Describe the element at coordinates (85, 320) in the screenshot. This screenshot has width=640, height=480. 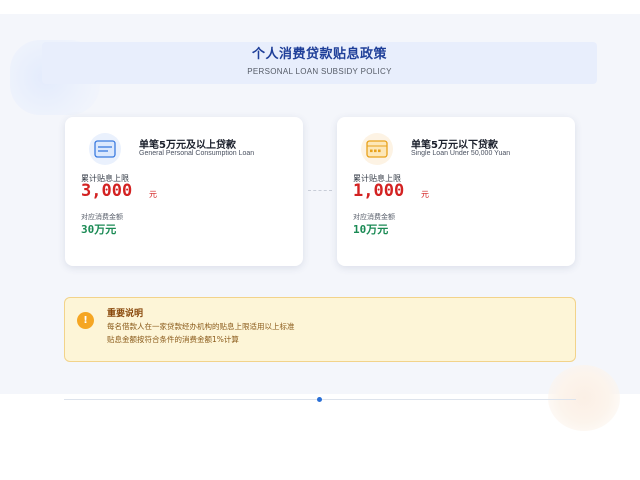
I see `exclamation-icon: !` at that location.